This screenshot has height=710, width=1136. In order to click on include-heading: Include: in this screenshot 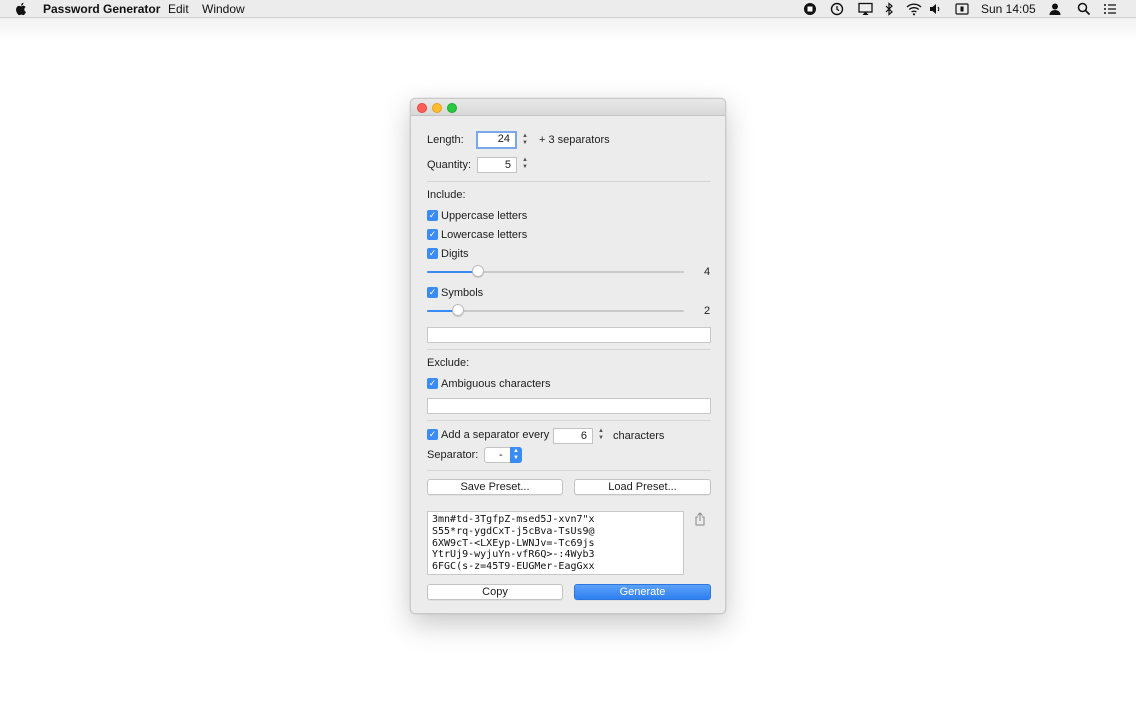, I will do `click(446, 195)`.